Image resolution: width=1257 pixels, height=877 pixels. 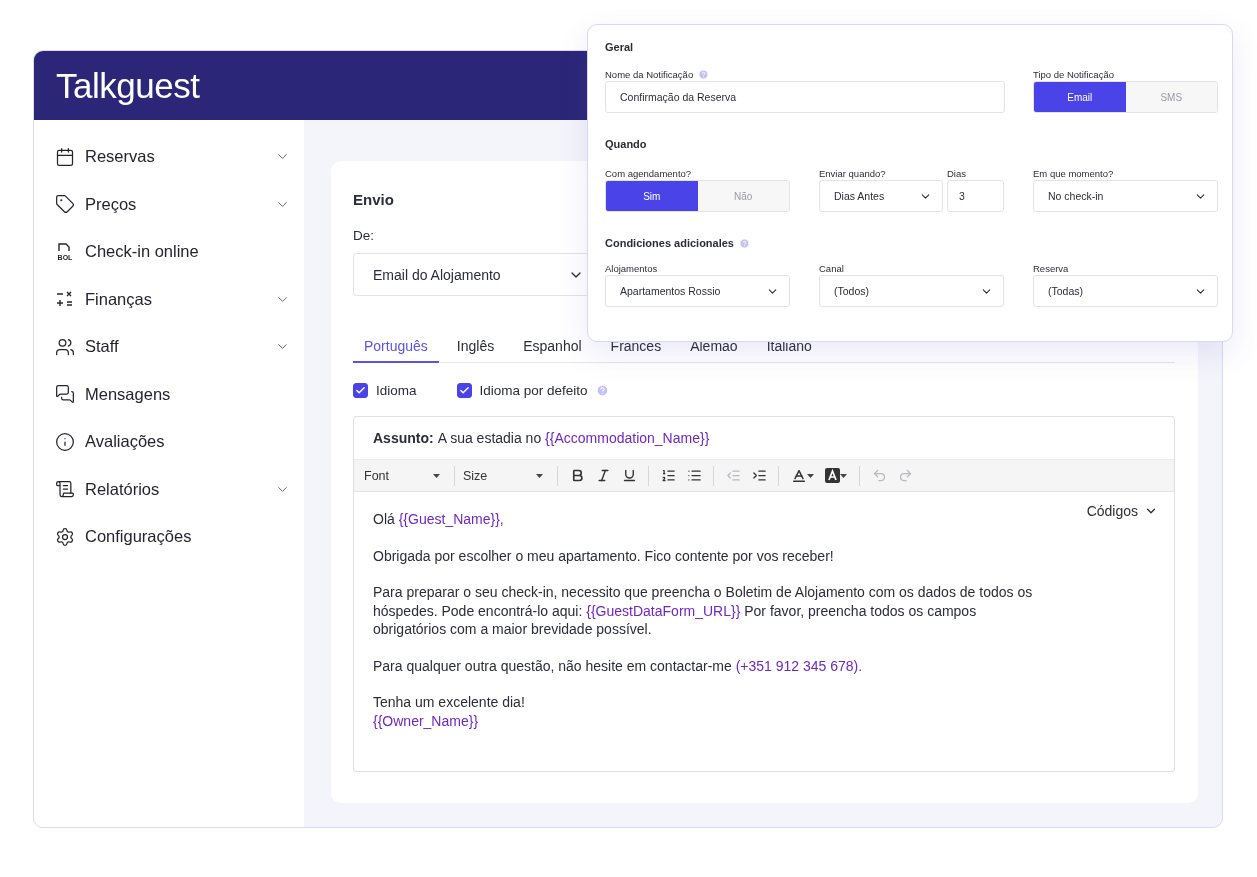 I want to click on sidebar-item: Preços, so click(x=172, y=204).